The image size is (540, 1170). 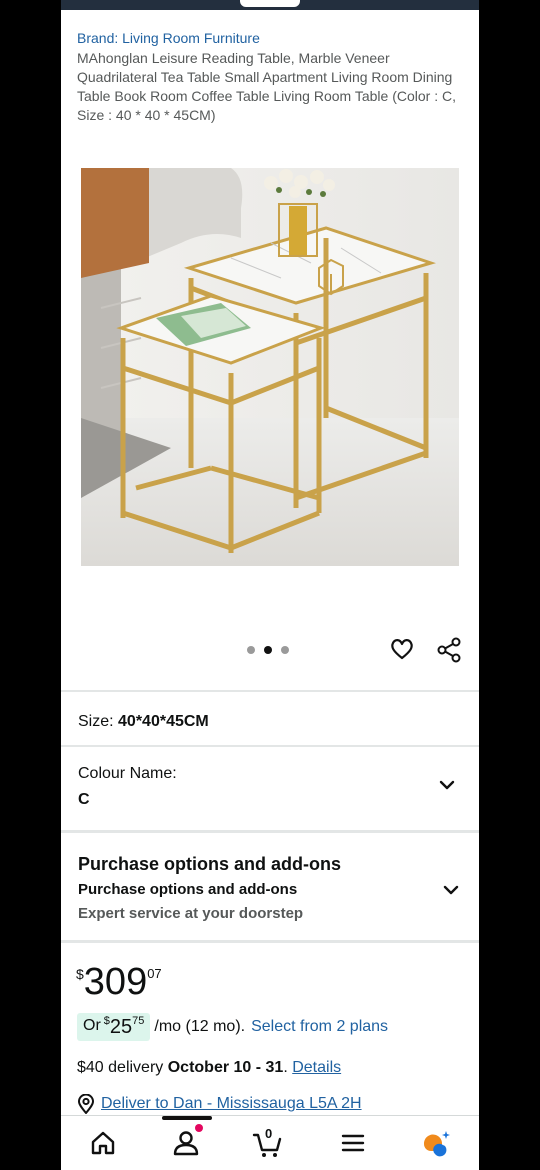 What do you see at coordinates (127, 773) in the screenshot?
I see `colour-label: Colour Name:` at bounding box center [127, 773].